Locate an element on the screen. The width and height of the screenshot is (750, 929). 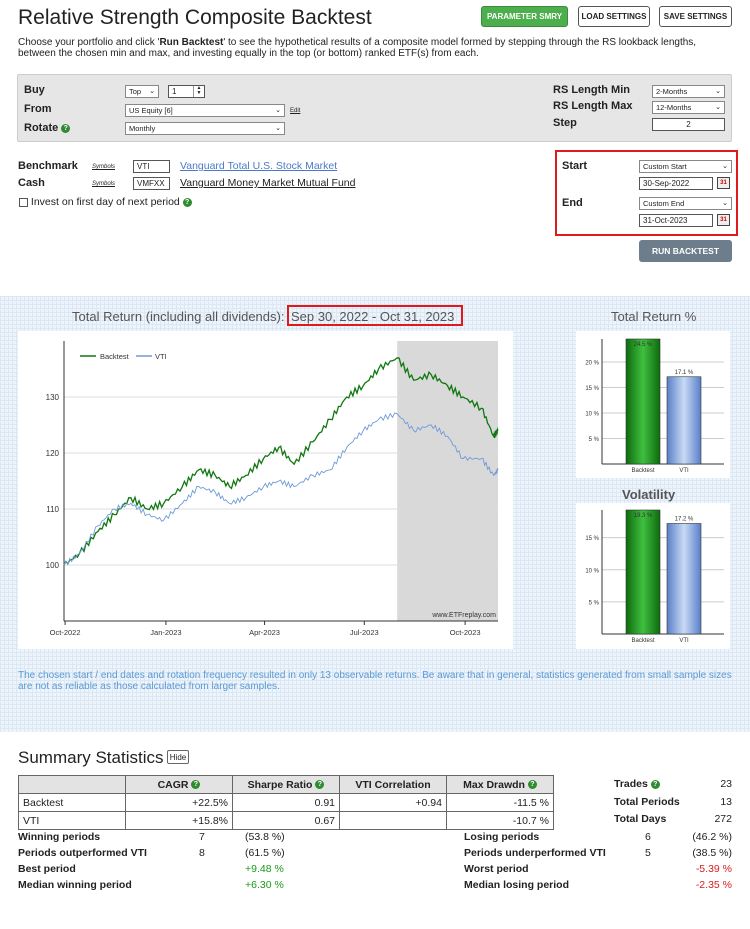
benchmark-name-link: Vanguard Total U.S. Stock Market is located at coordinates (258, 166).